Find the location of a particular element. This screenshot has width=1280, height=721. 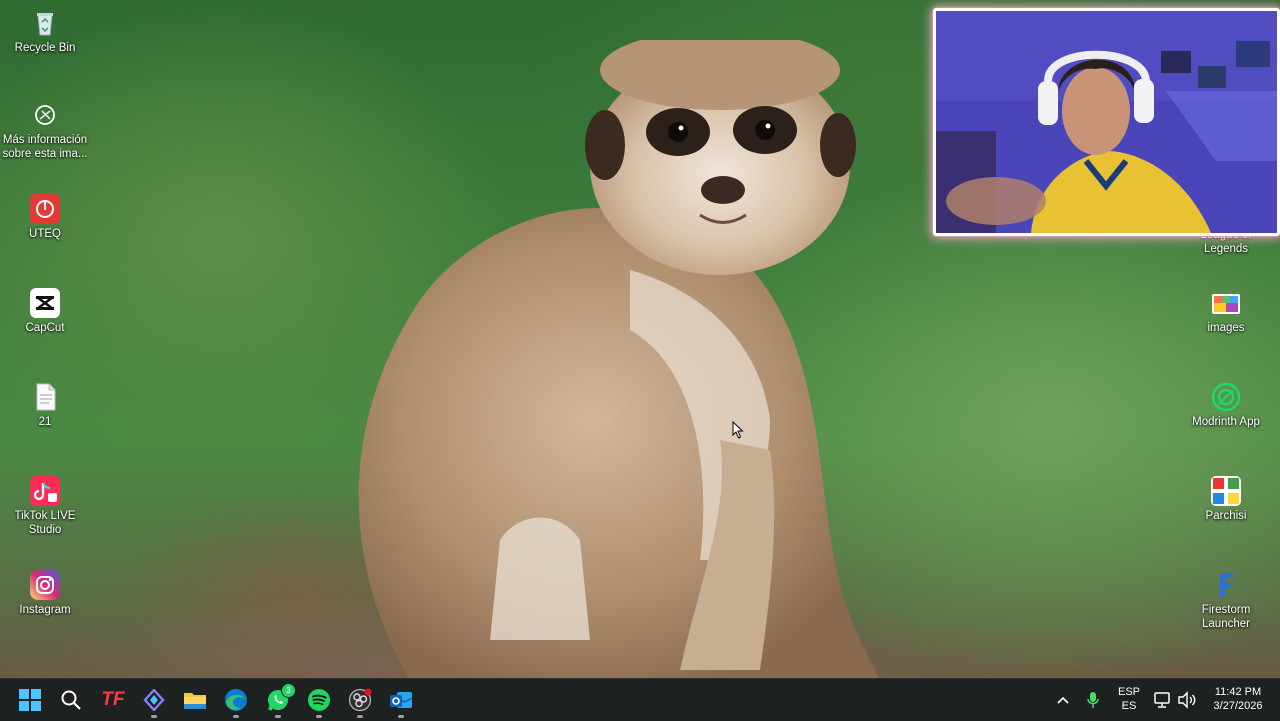

streamer-video is located at coordinates (1106, 122).